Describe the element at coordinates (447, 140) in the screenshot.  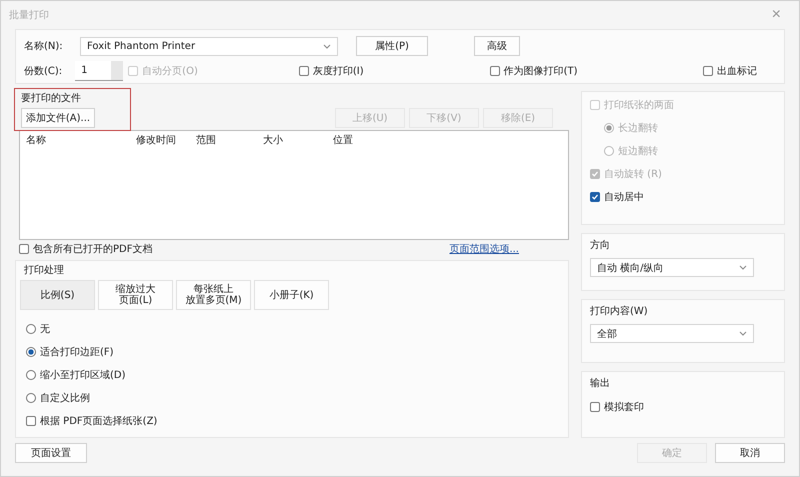
I see `column-header: 位置` at that location.